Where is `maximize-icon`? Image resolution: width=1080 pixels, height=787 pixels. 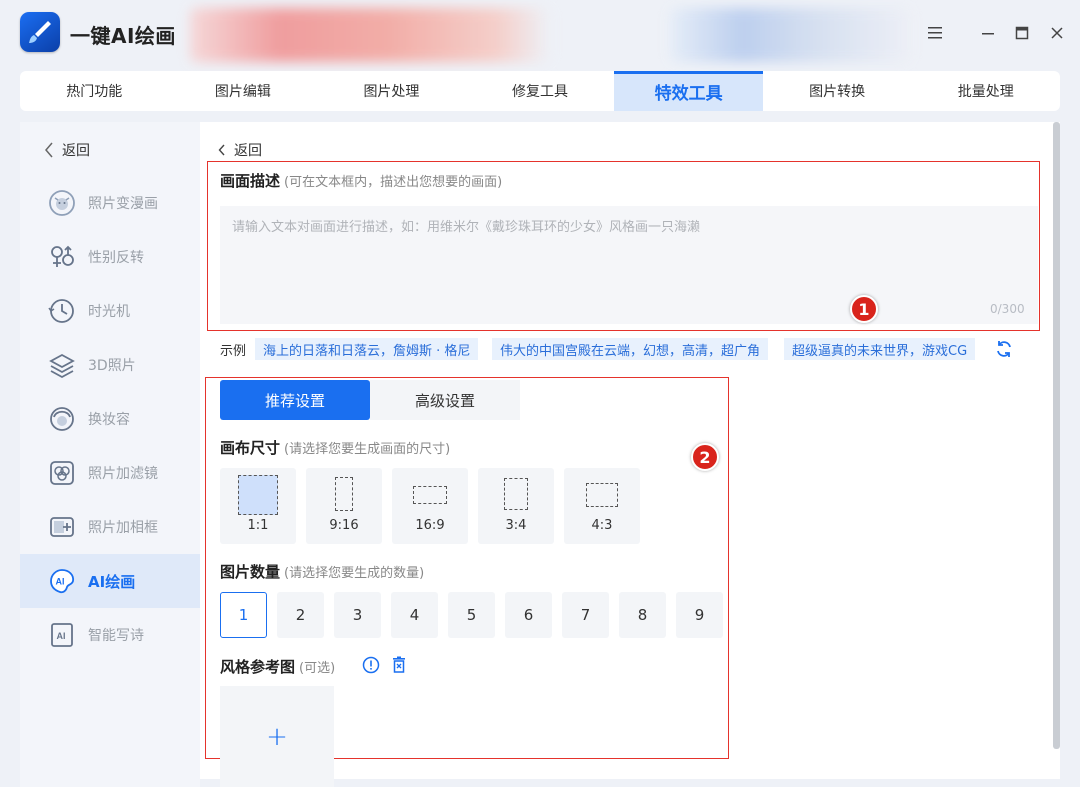 maximize-icon is located at coordinates (1022, 33).